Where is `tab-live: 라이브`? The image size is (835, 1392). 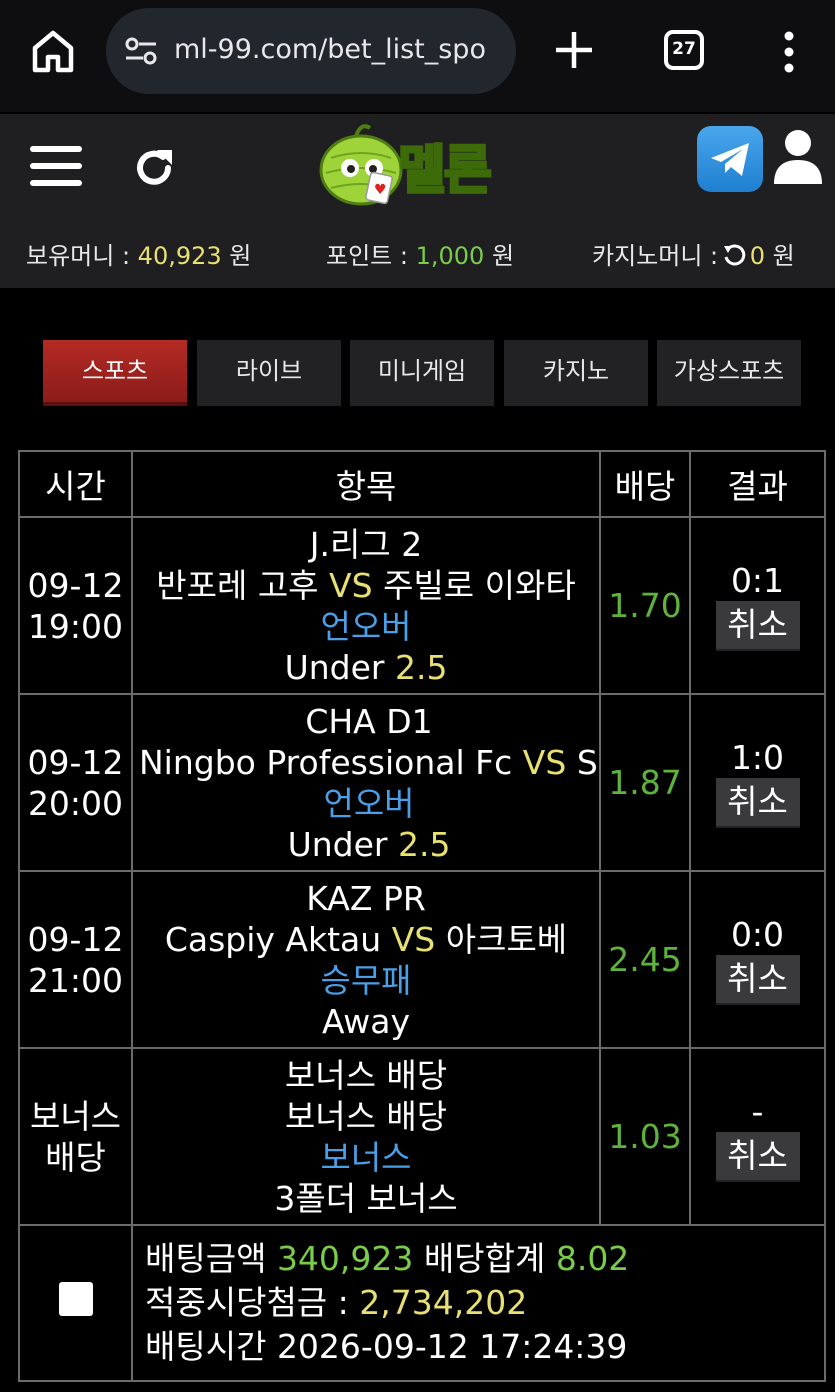 tab-live: 라이브 is located at coordinates (269, 373).